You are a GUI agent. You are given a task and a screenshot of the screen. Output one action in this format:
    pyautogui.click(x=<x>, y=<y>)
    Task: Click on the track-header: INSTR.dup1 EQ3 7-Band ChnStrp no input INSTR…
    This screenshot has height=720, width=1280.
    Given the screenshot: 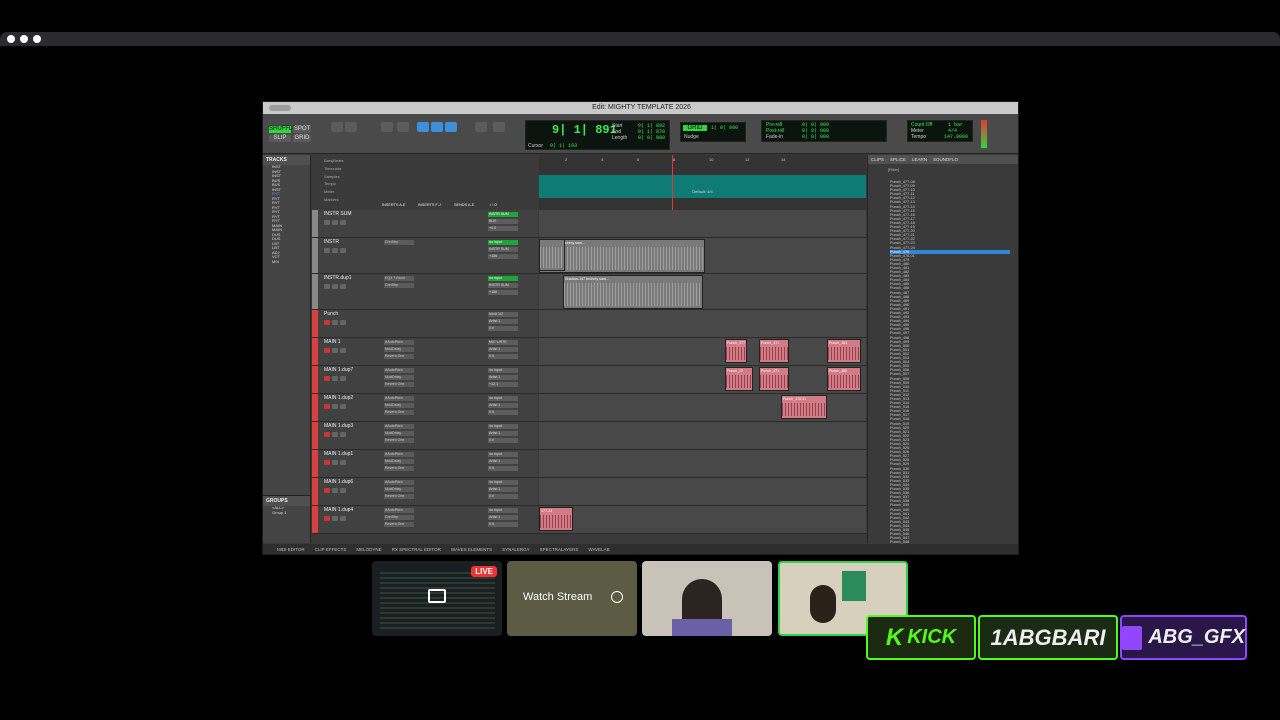 What is the action you would take?
    pyautogui.click(x=425, y=291)
    